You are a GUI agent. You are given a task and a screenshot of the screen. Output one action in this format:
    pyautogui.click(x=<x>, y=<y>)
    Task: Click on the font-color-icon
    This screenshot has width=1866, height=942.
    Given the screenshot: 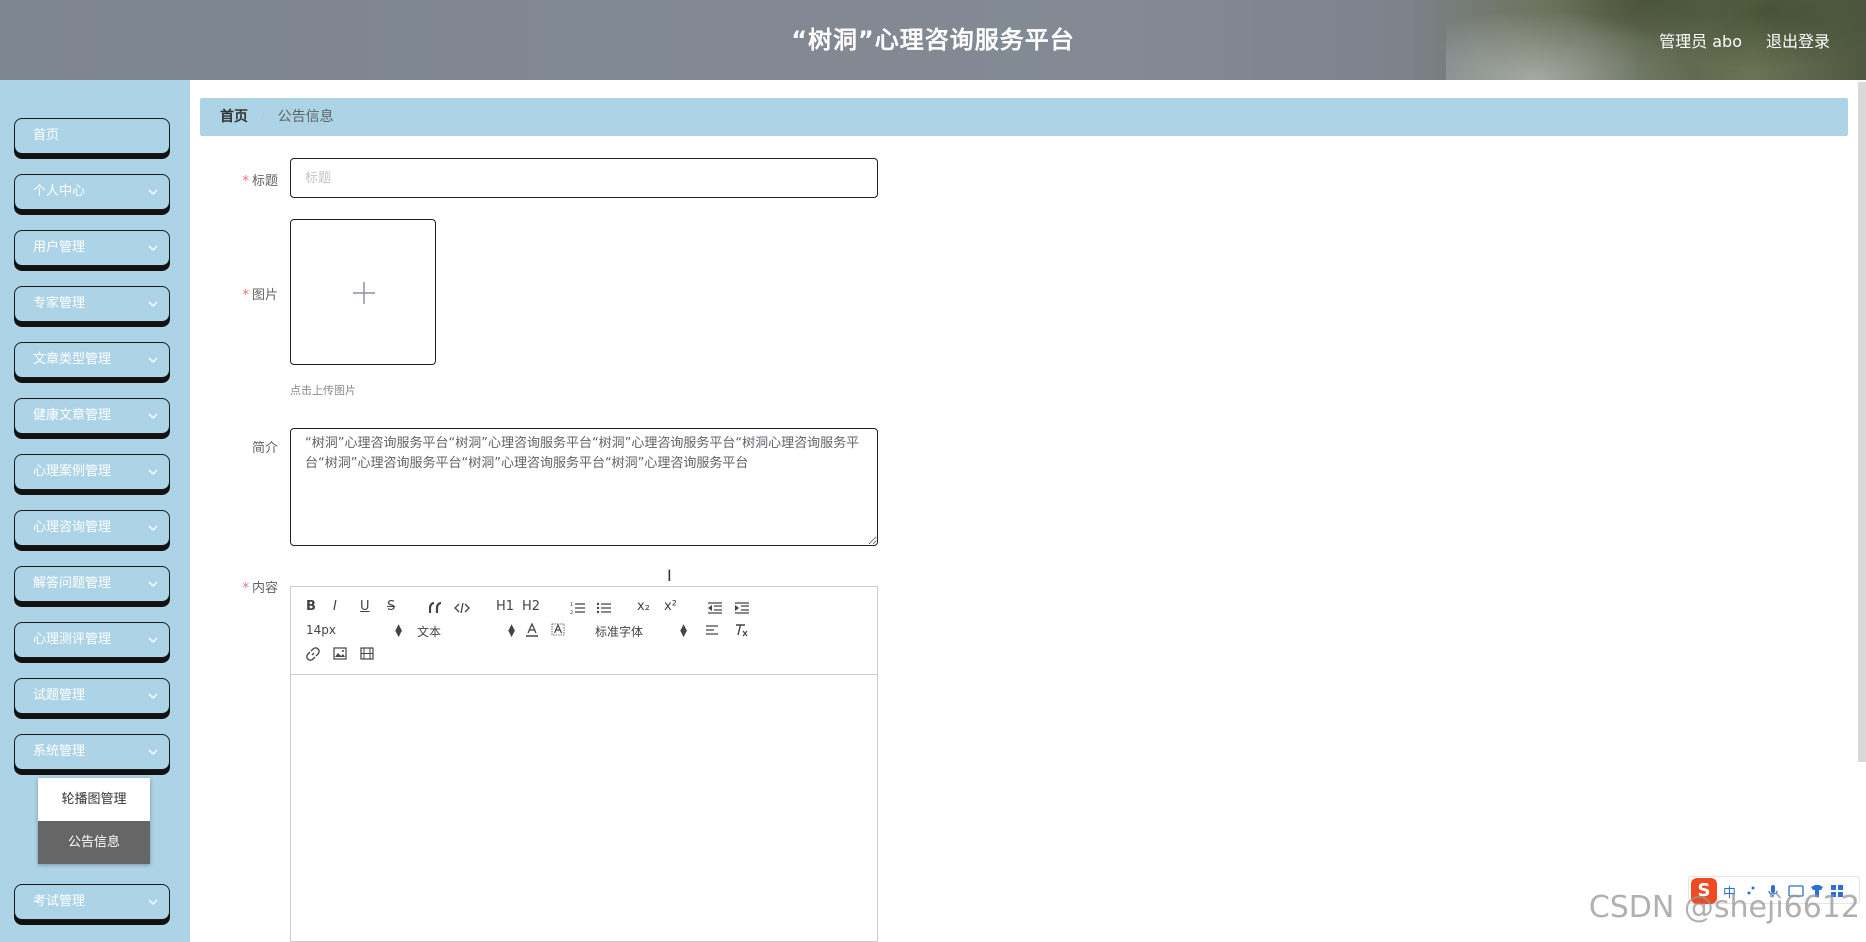 What is the action you would take?
    pyautogui.click(x=532, y=630)
    